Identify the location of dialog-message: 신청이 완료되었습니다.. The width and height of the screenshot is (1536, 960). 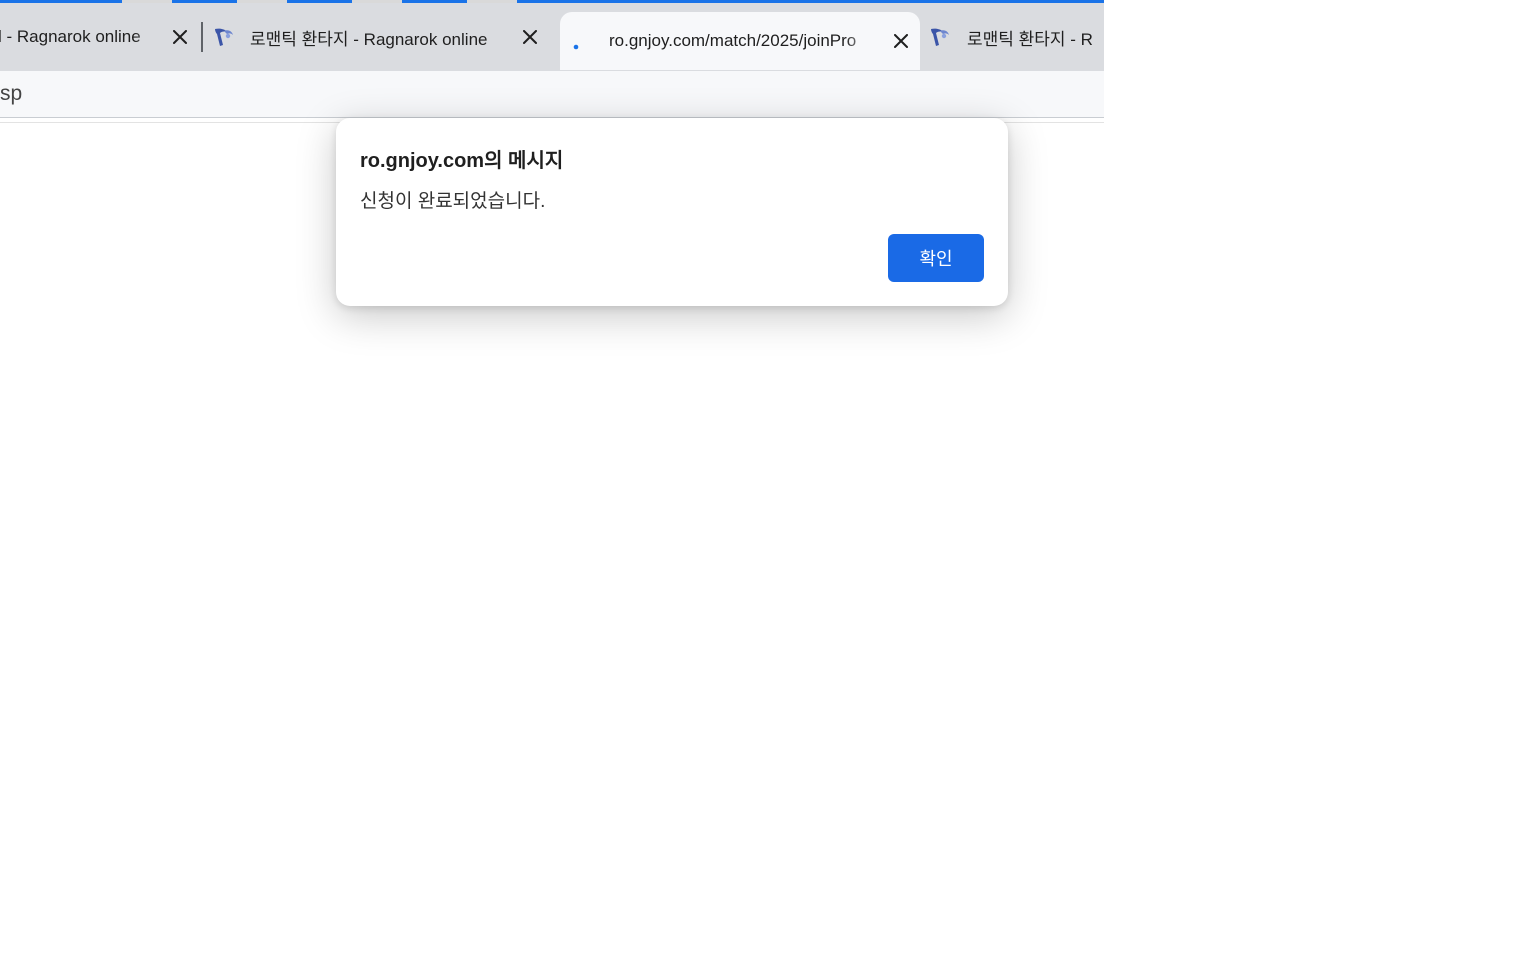
(453, 201).